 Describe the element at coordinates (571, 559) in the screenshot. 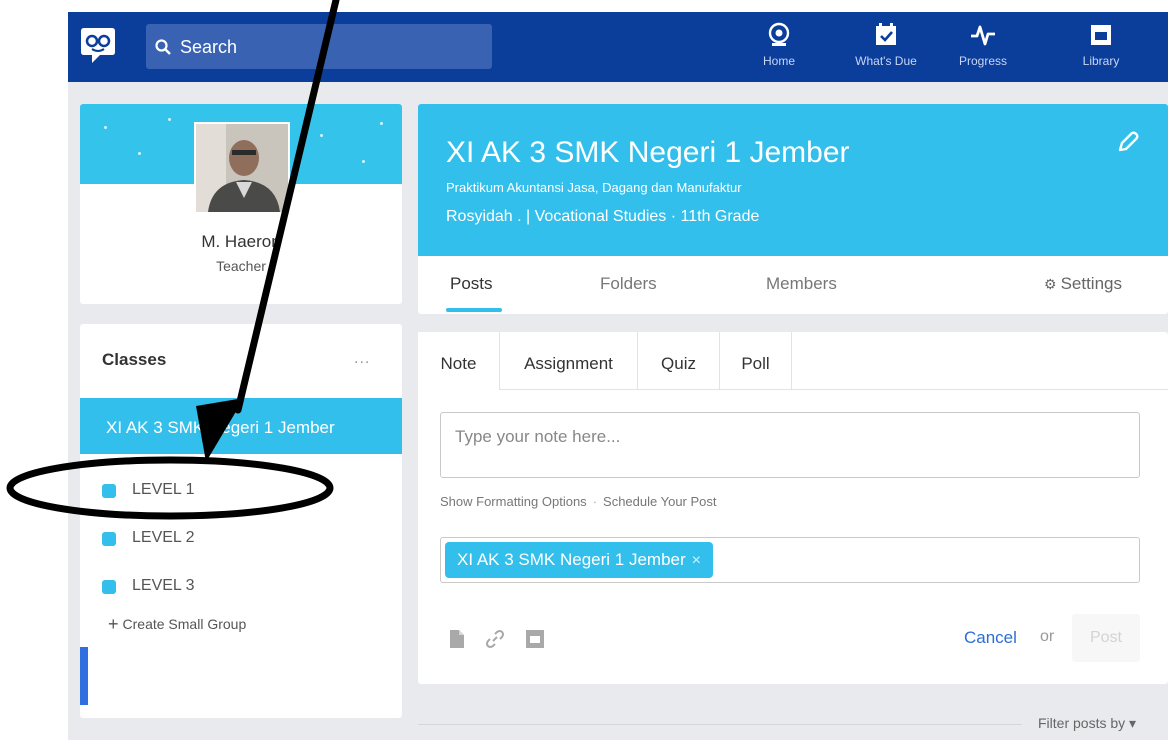

I see `recipient-chip-label: XI AK 3 SMK Negeri 1 Jember` at that location.